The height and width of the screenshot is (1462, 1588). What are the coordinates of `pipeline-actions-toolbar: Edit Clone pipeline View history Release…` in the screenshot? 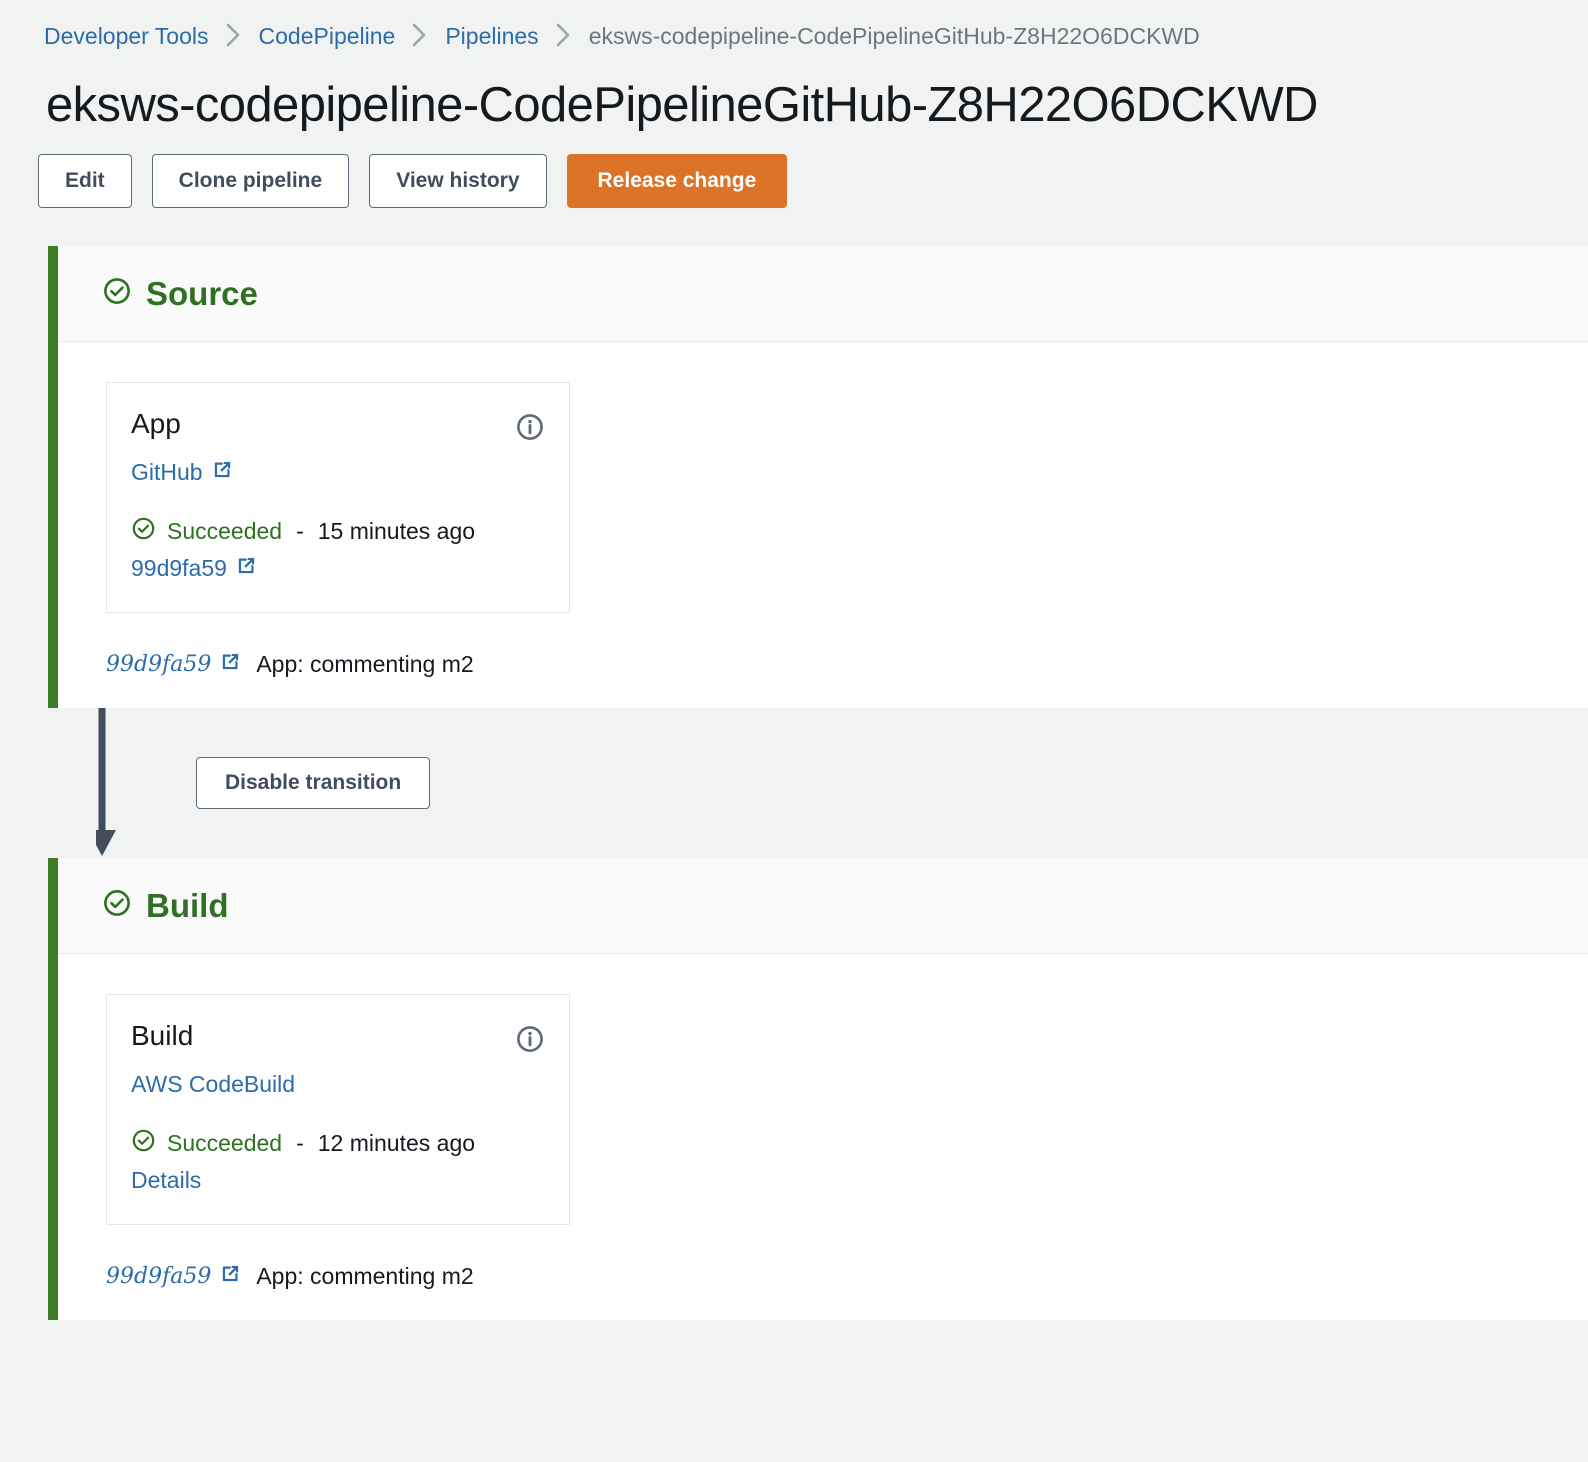 It's located at (813, 180).